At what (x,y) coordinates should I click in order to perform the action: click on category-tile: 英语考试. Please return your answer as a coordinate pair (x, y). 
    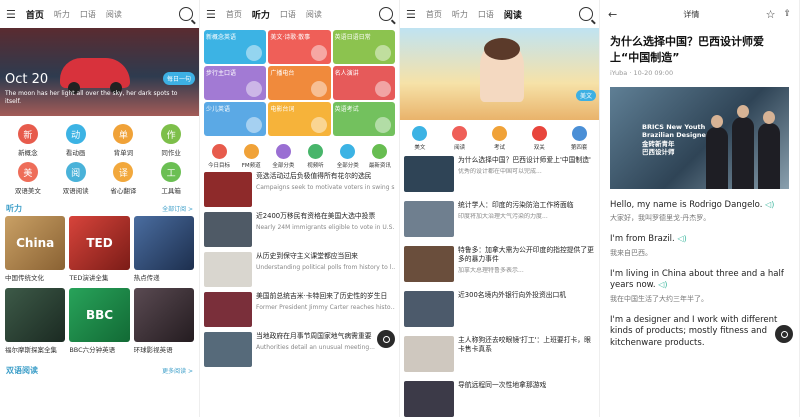
    Looking at the image, I should click on (363, 119).